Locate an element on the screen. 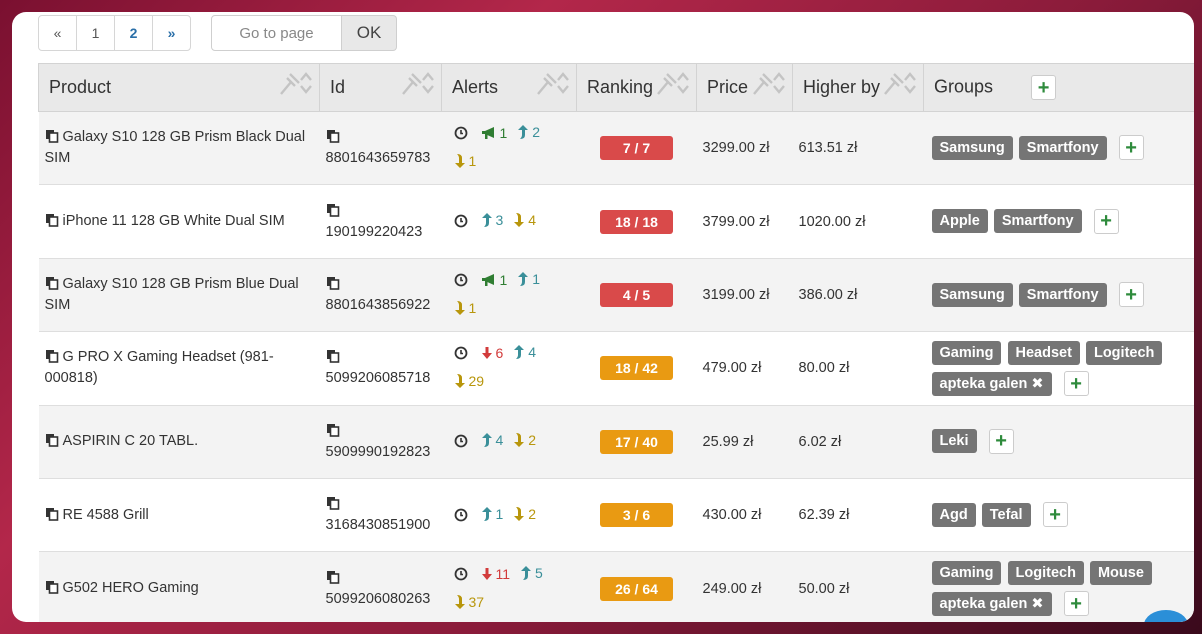  ranking-badge: 17 / 40 is located at coordinates (636, 441).